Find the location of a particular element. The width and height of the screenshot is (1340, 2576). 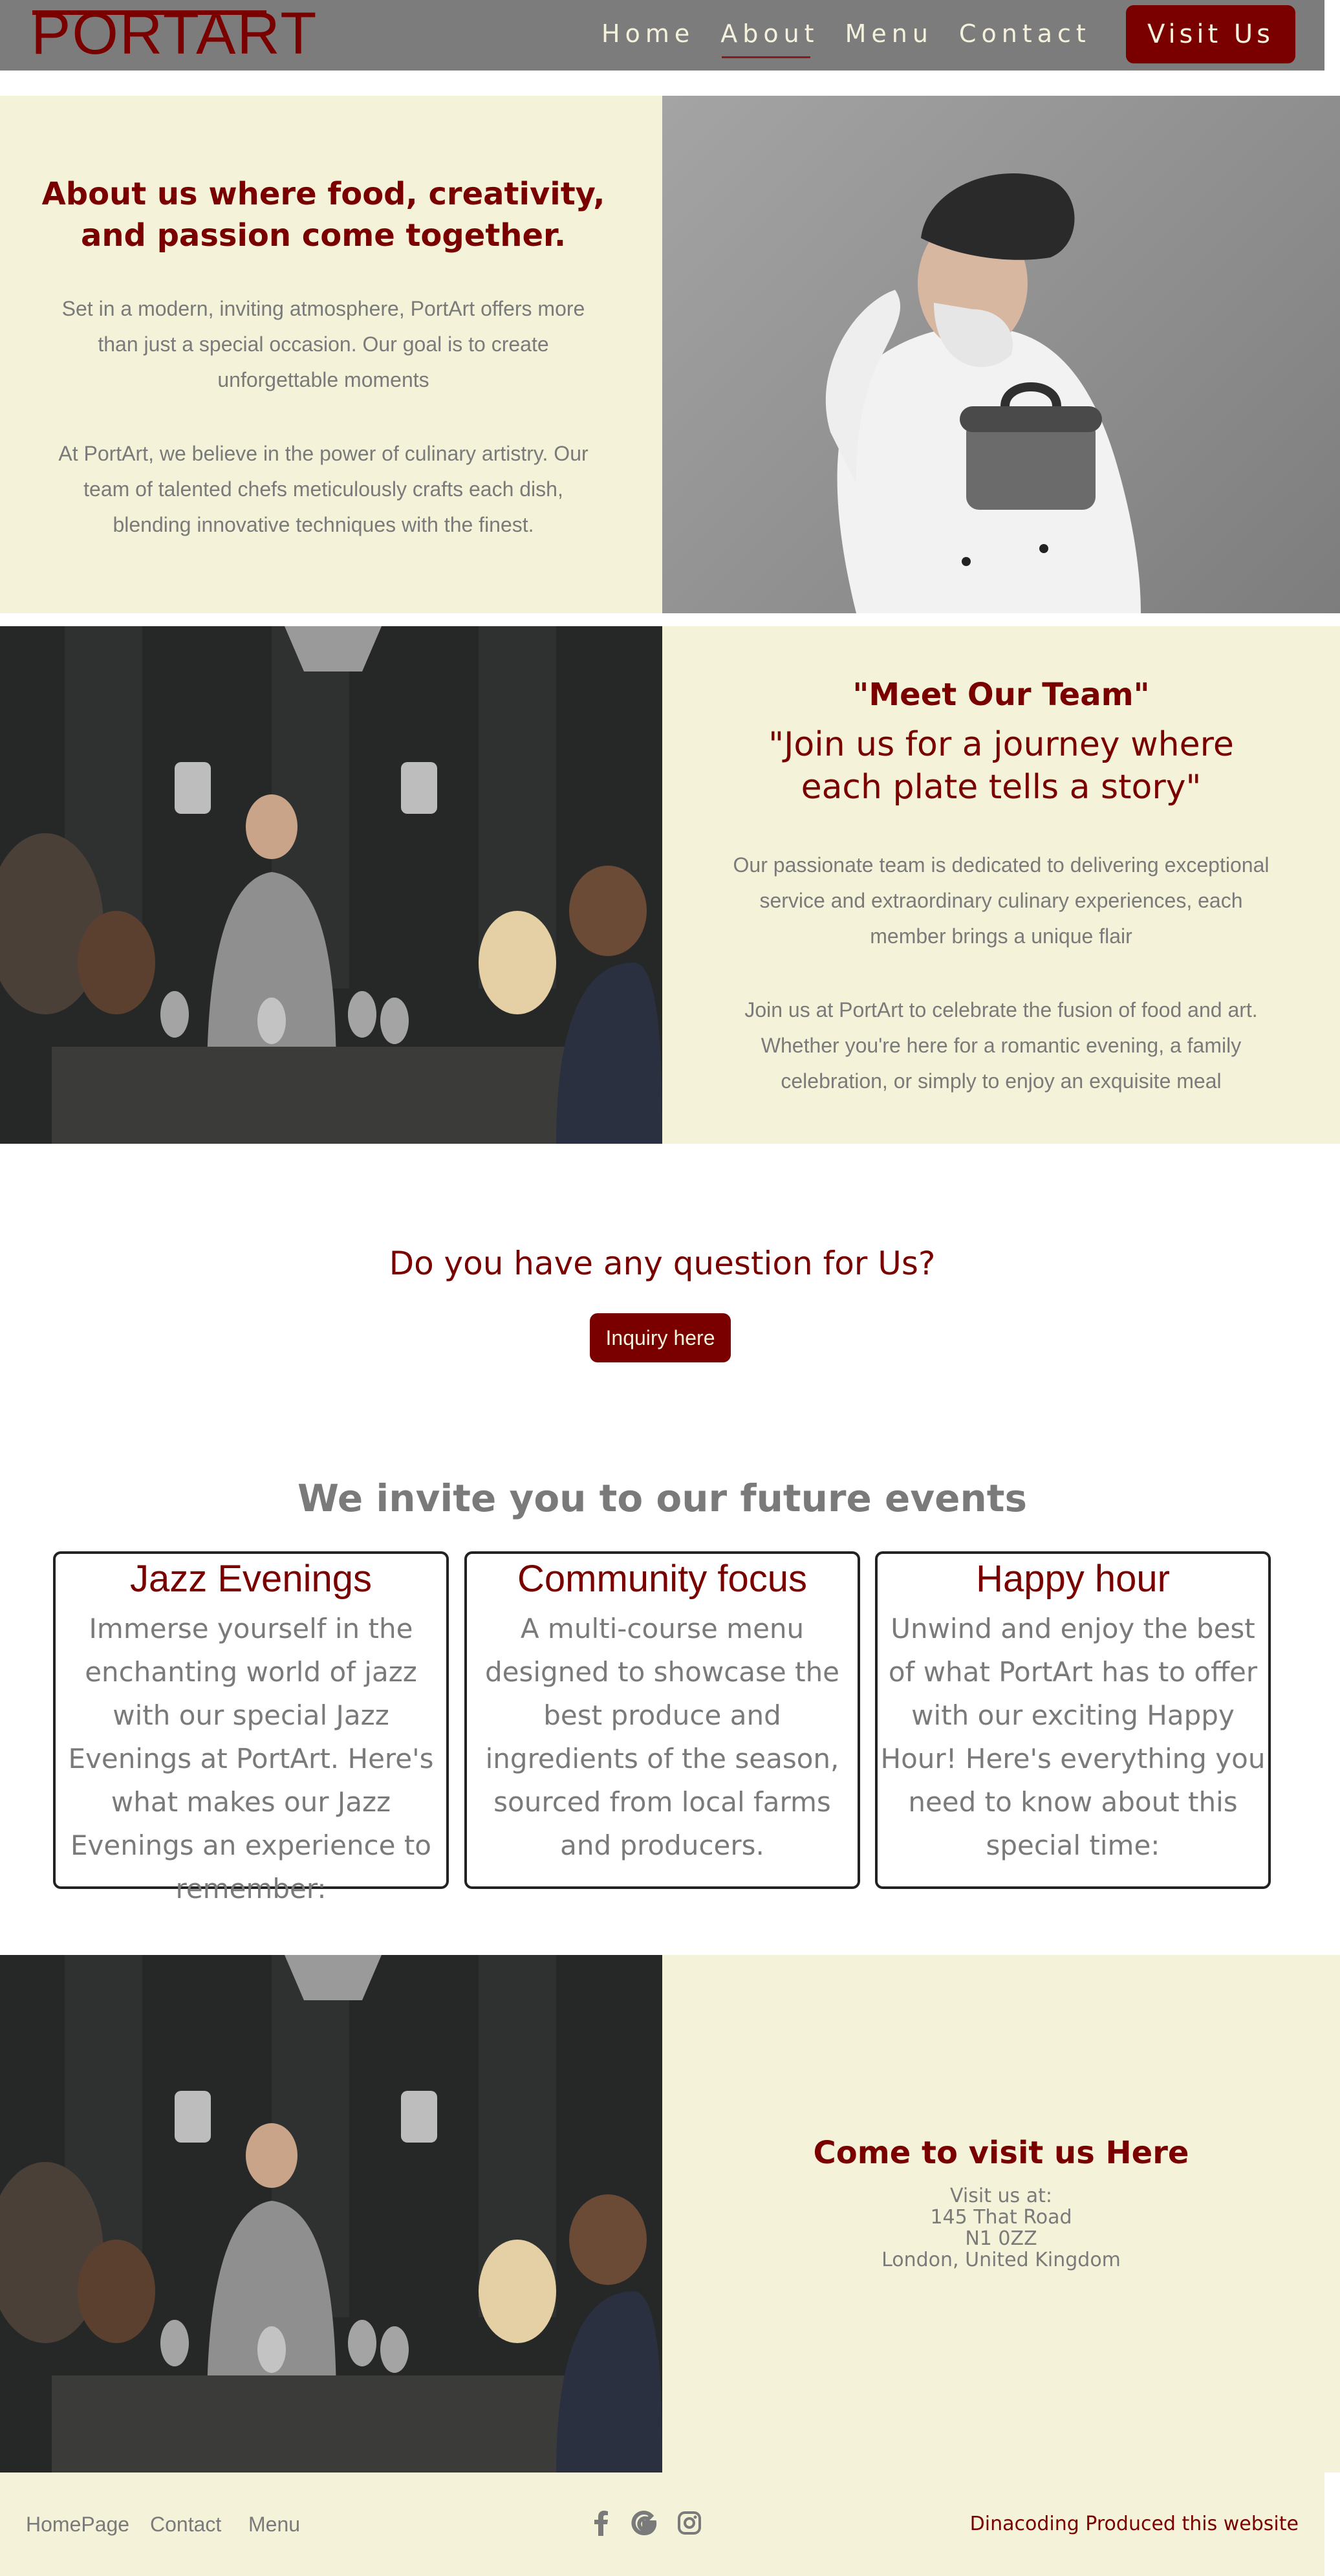

visit-title: Come to visit us Here is located at coordinates (1001, 2153).